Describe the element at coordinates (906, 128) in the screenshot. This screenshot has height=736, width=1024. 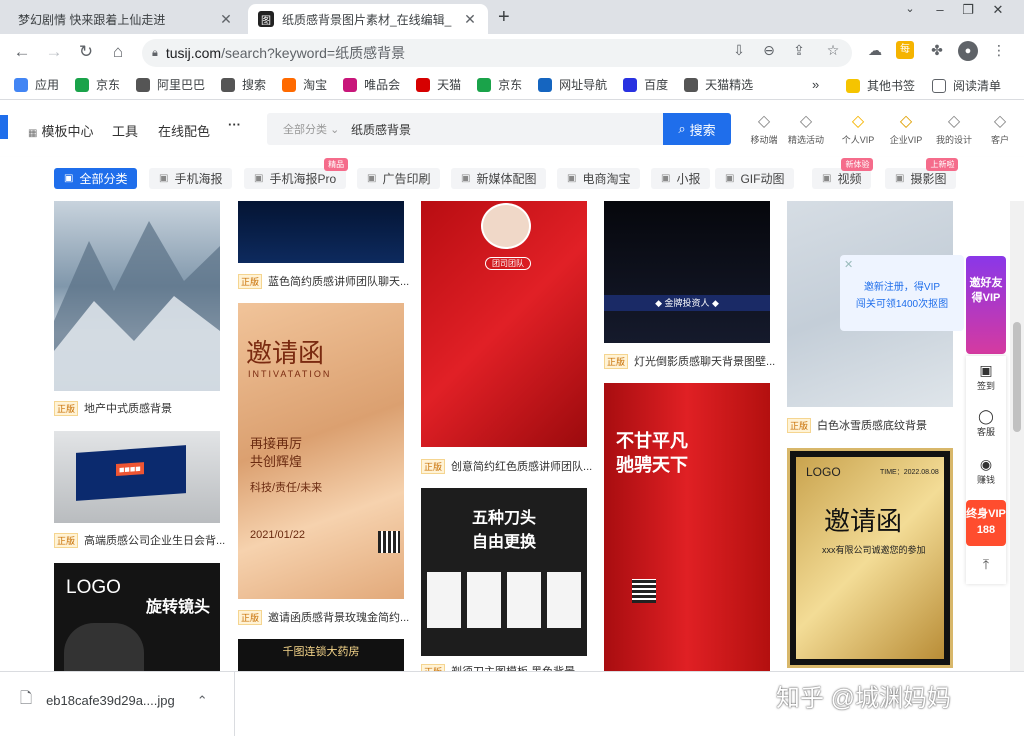
I see `header-link: ◇ 企业VIP` at that location.